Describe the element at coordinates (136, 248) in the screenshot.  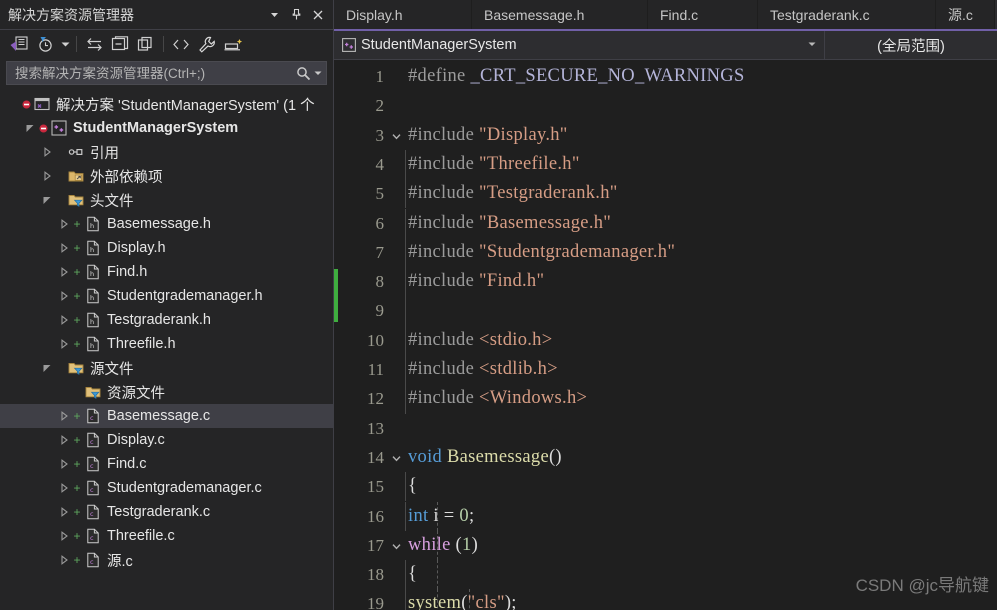
I see `tree-item-label: Display.h` at that location.